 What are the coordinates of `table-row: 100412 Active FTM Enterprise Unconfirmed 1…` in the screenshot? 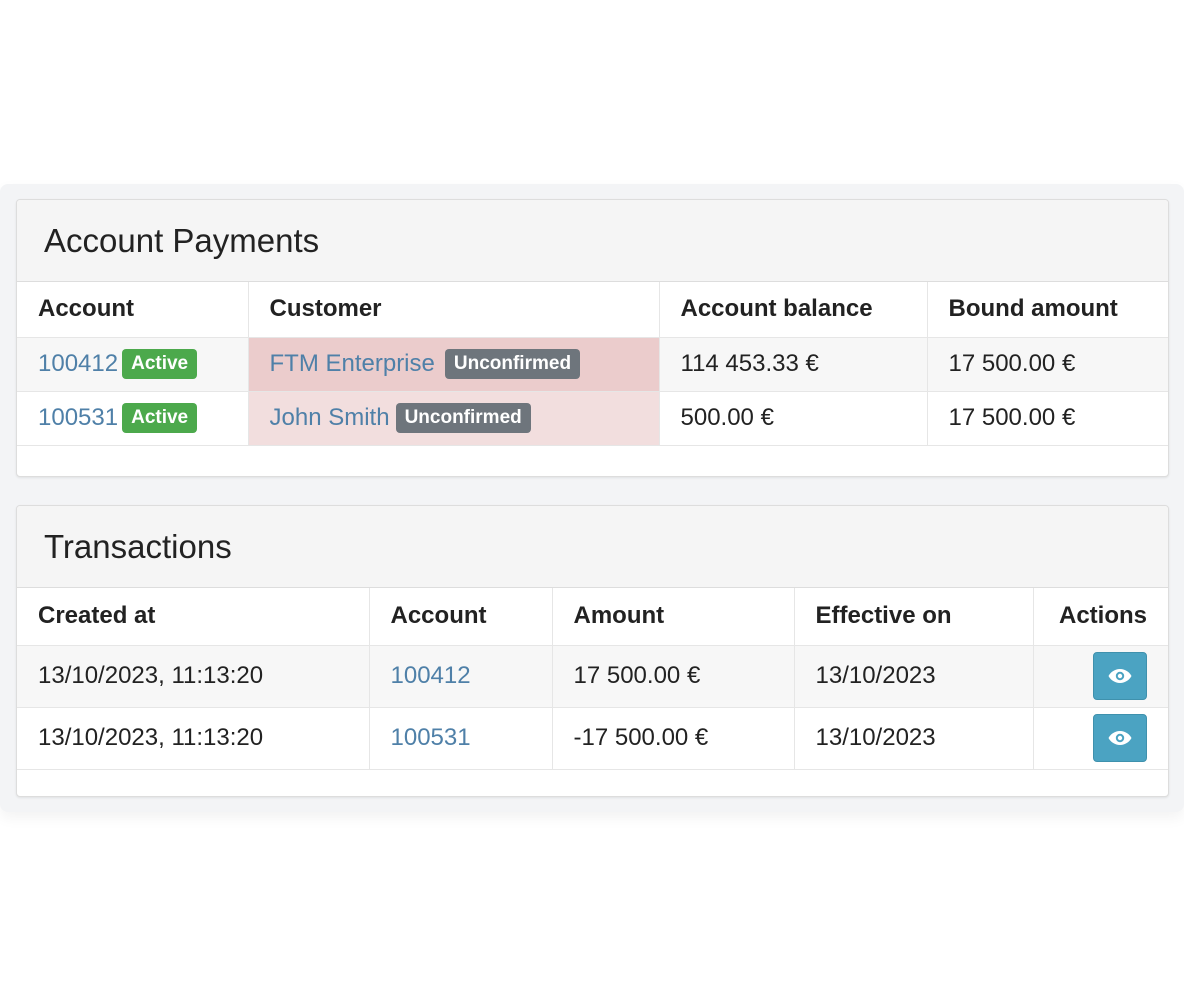 It's located at (592, 364).